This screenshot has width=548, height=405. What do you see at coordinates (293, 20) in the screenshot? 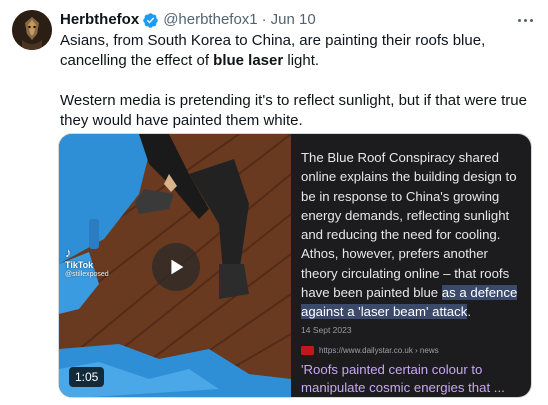
I see `tweet-date: Jun 10` at bounding box center [293, 20].